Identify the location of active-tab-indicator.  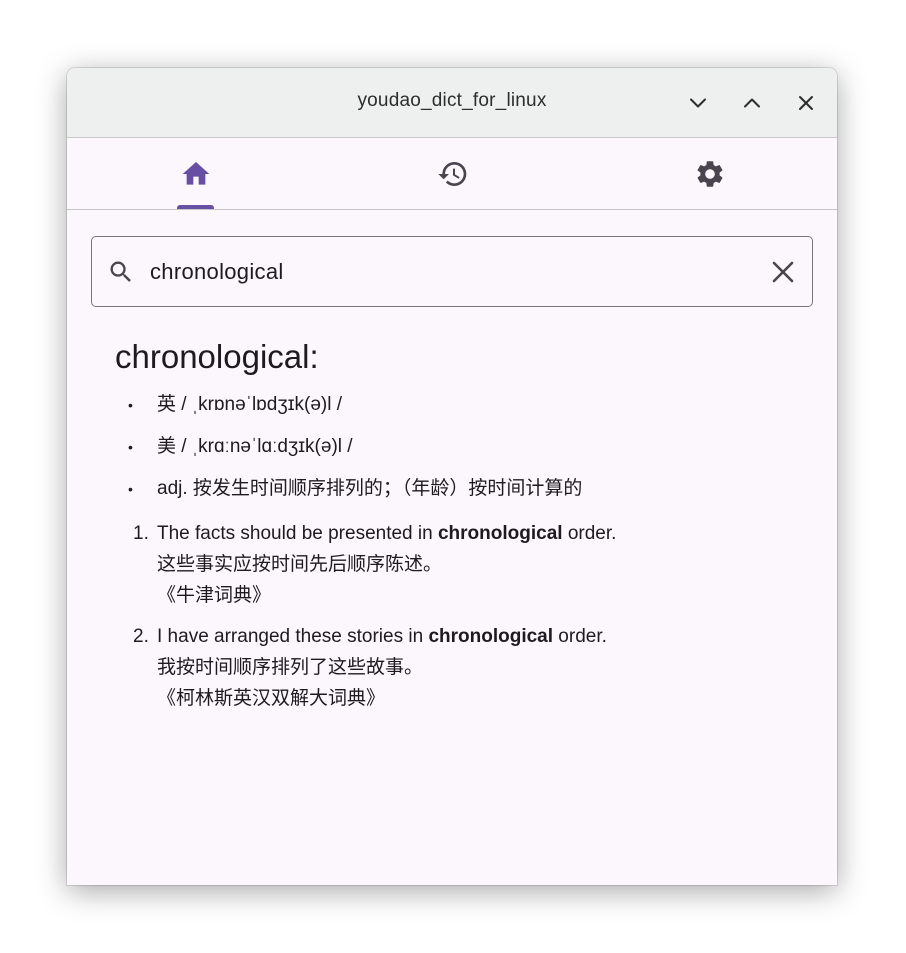
(195, 207).